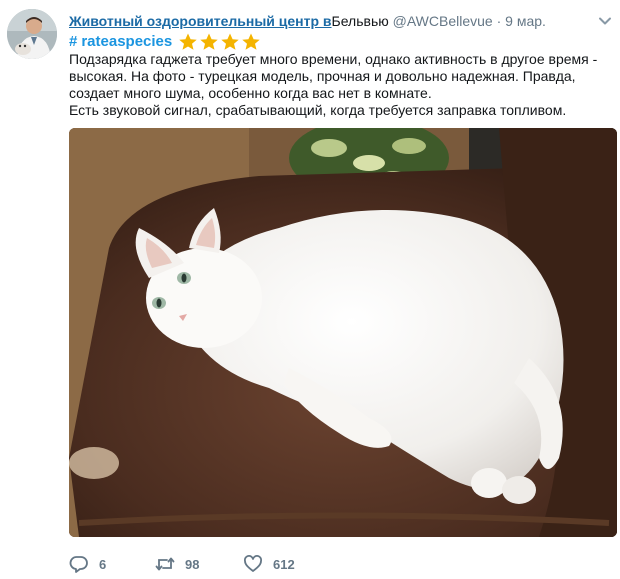 This screenshot has height=579, width=620. I want to click on avatar-image, so click(32, 34).